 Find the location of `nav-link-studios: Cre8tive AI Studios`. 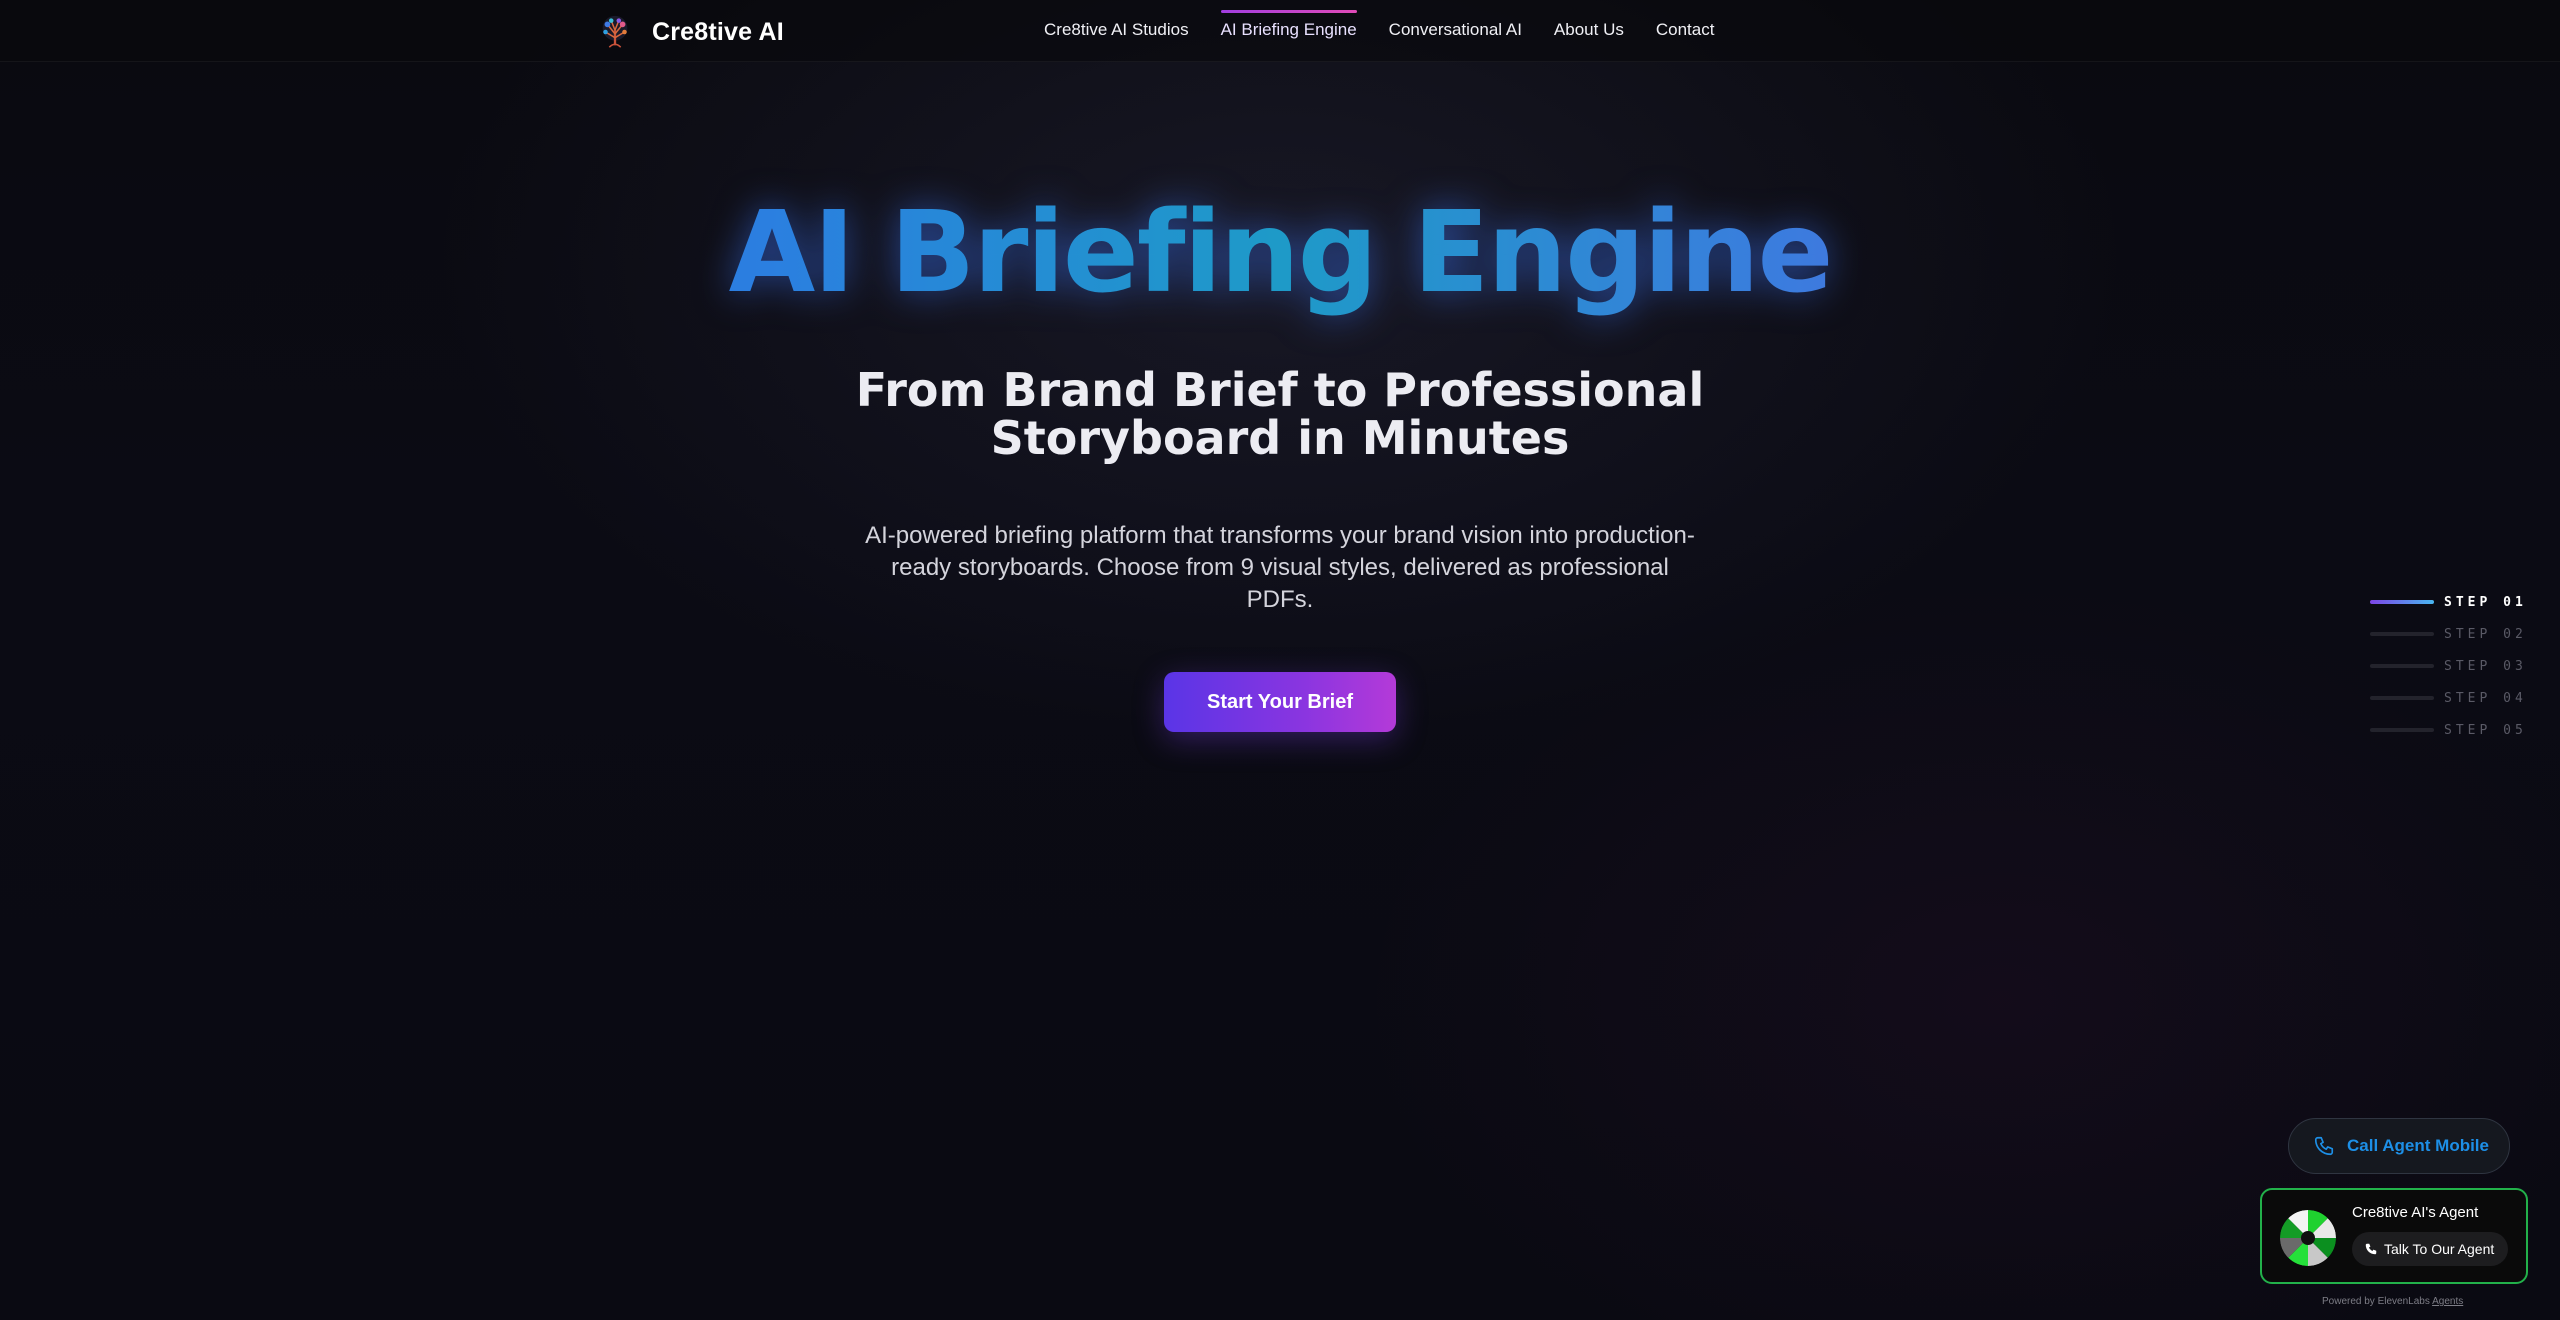

nav-link-studios: Cre8tive AI Studios is located at coordinates (1116, 32).